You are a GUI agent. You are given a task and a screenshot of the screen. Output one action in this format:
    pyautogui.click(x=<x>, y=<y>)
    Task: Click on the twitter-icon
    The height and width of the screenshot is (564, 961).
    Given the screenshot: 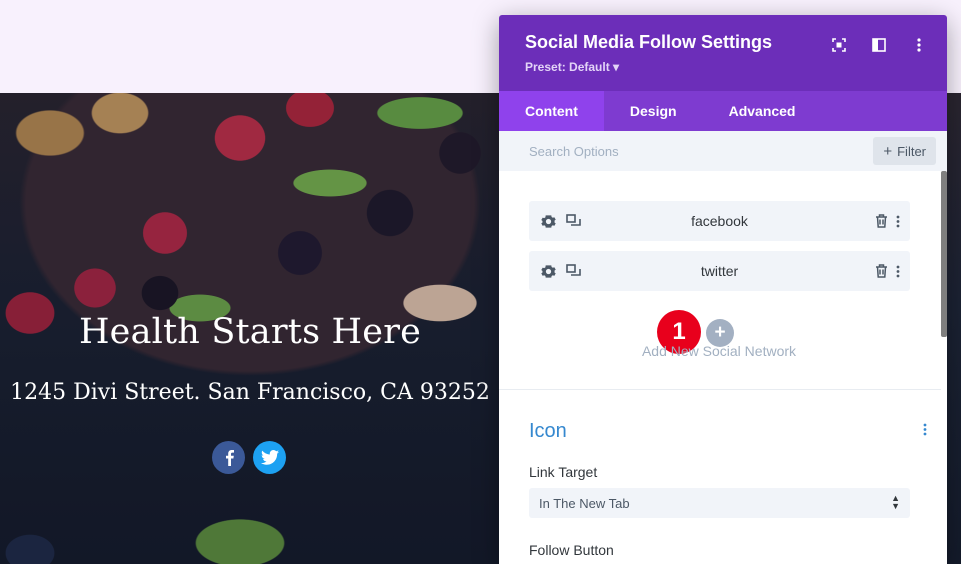 What is the action you would take?
    pyautogui.click(x=269, y=457)
    